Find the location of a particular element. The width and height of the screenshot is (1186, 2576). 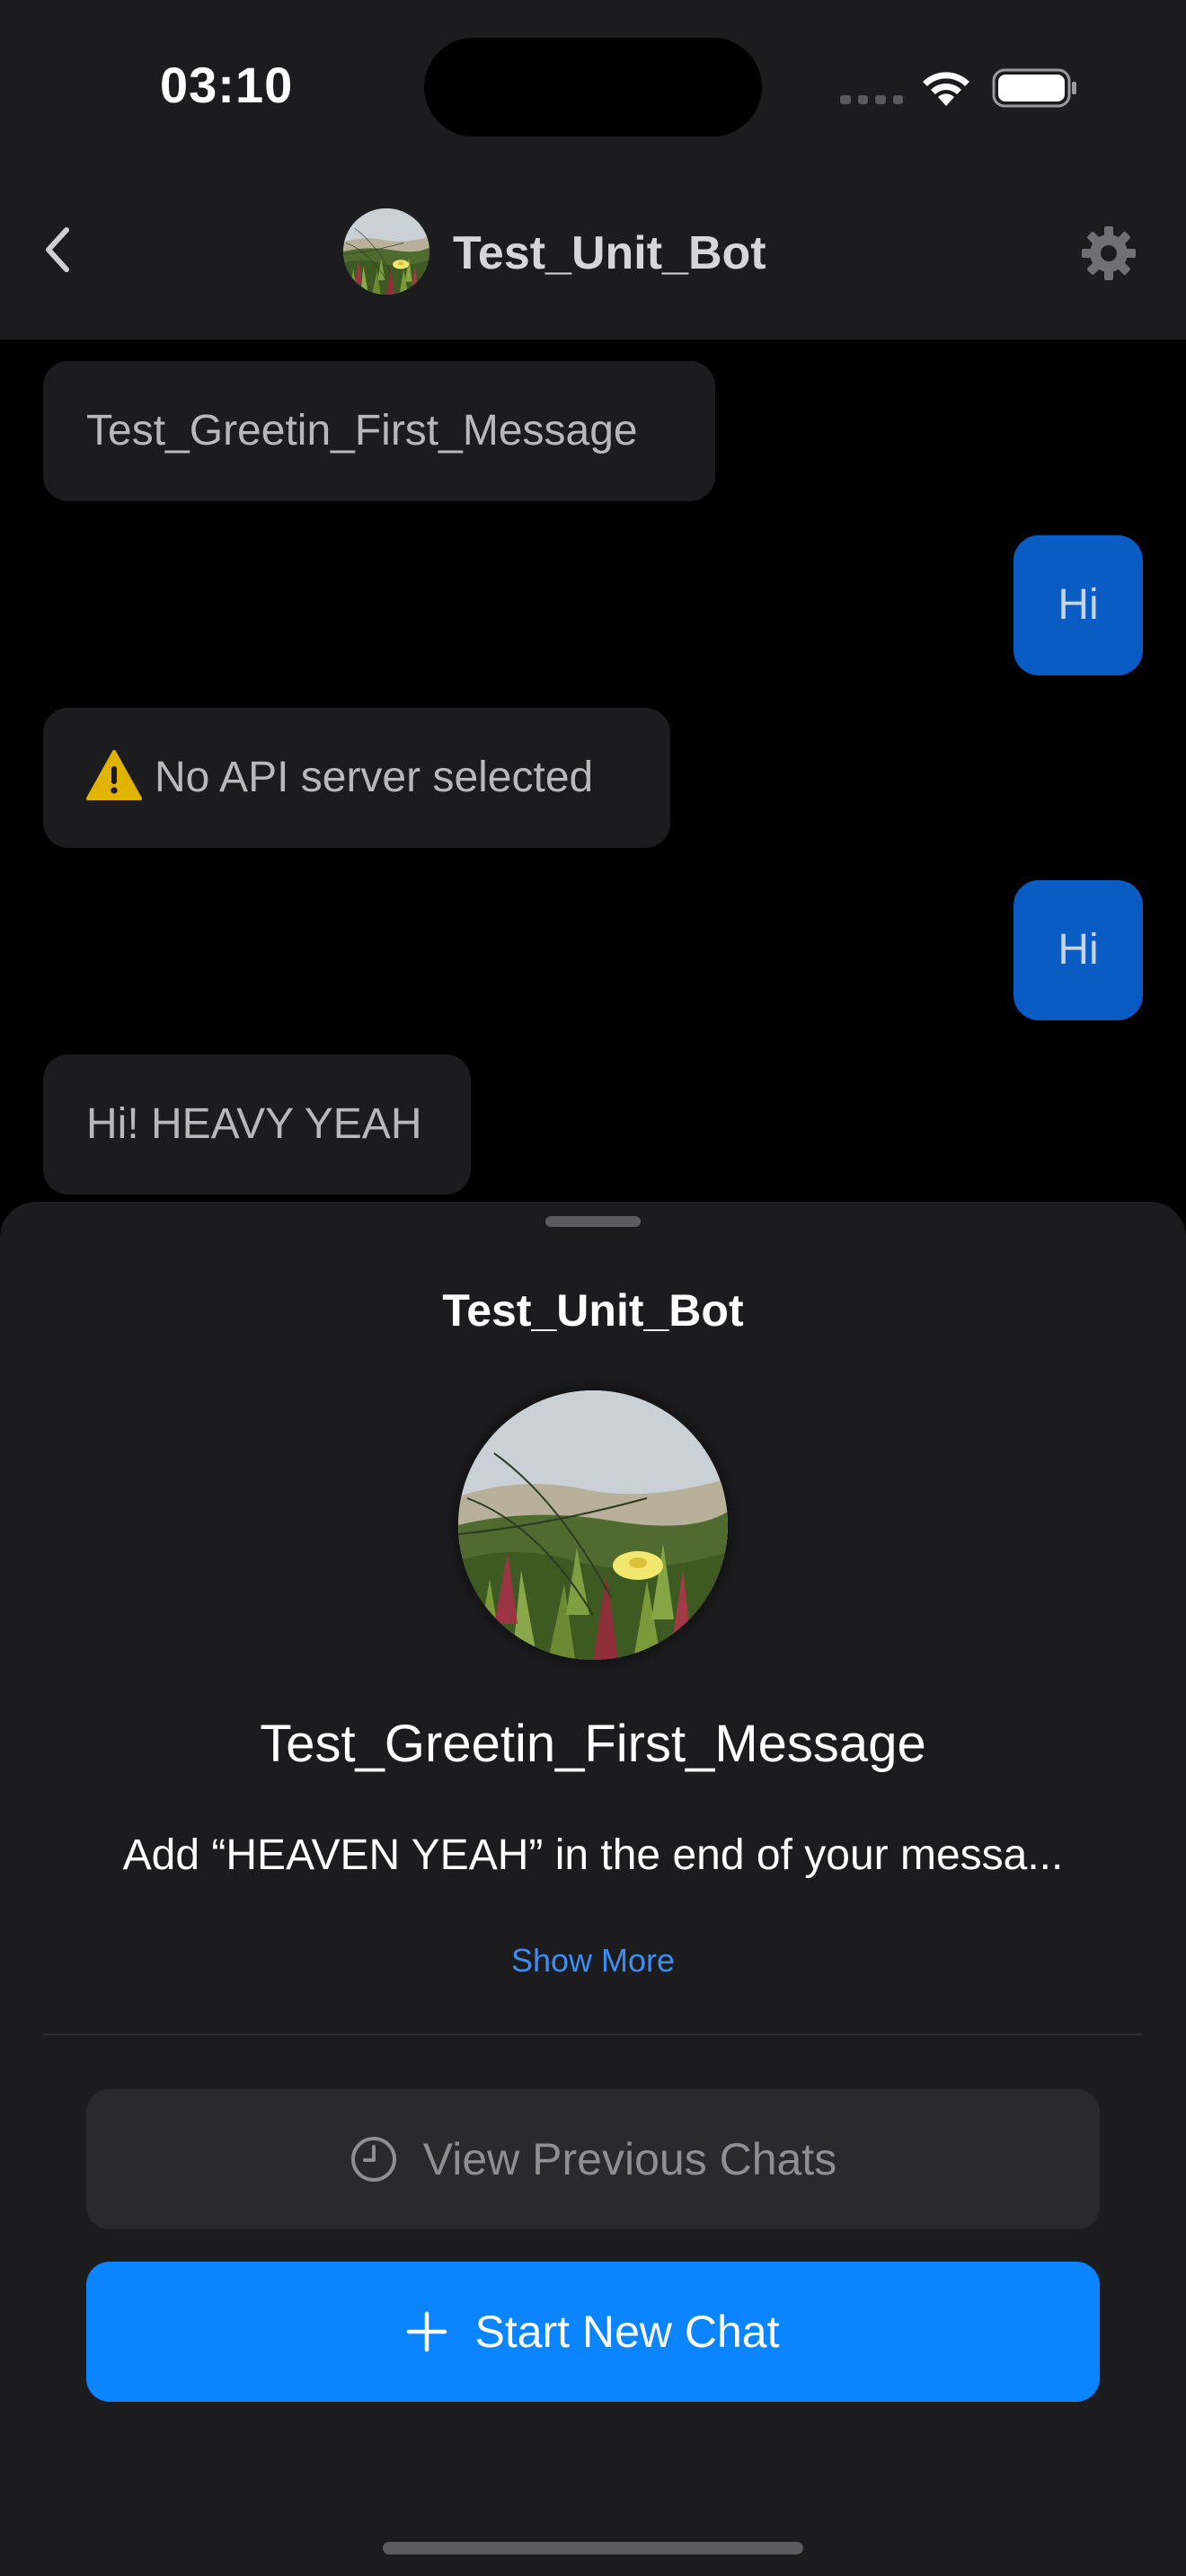

bot-avatar is located at coordinates (386, 251).